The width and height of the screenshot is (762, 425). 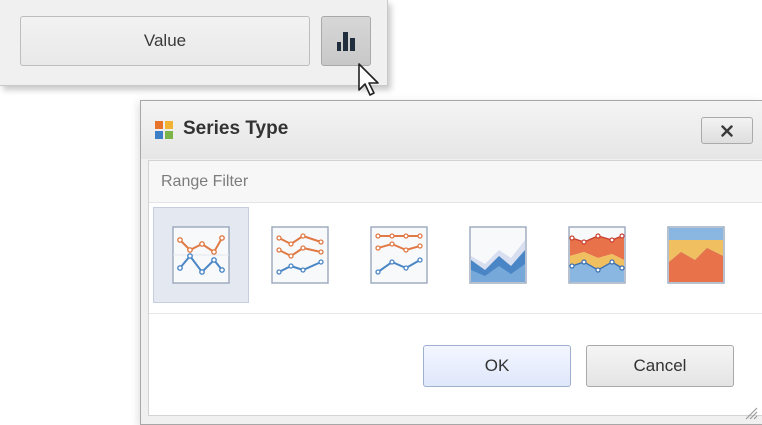 I want to click on cancel-label: Cancel, so click(x=660, y=365).